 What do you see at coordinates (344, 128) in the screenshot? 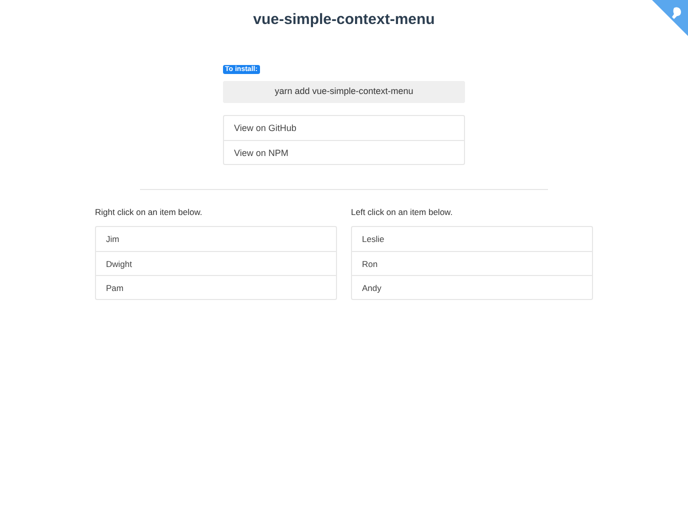
I see `link-item: View on GitHub` at bounding box center [344, 128].